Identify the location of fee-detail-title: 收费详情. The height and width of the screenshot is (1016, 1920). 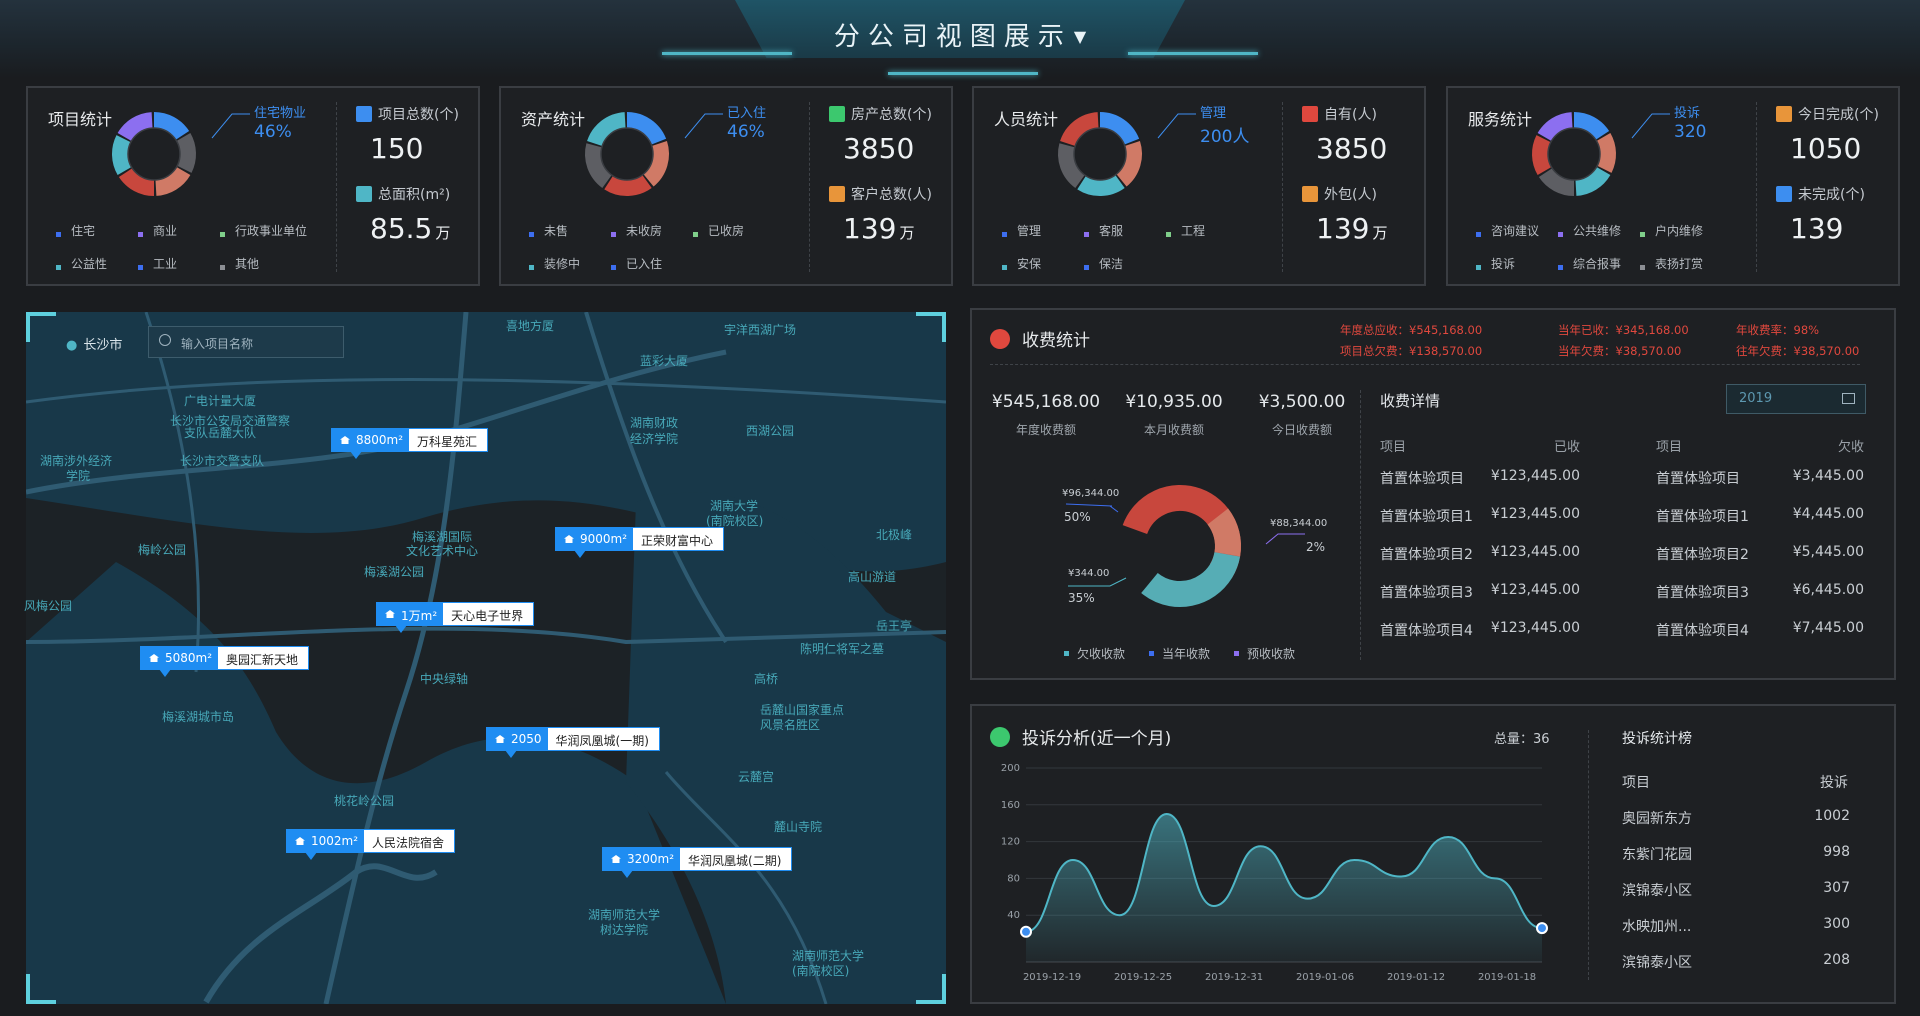
(1410, 401).